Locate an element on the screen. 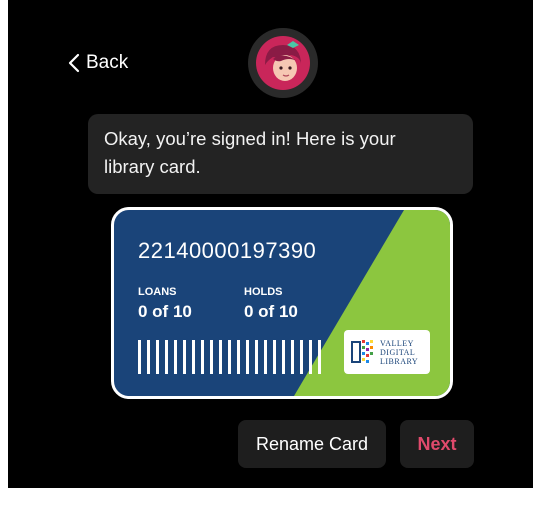 This screenshot has height=506, width=541. chevron-left-icon is located at coordinates (74, 63).